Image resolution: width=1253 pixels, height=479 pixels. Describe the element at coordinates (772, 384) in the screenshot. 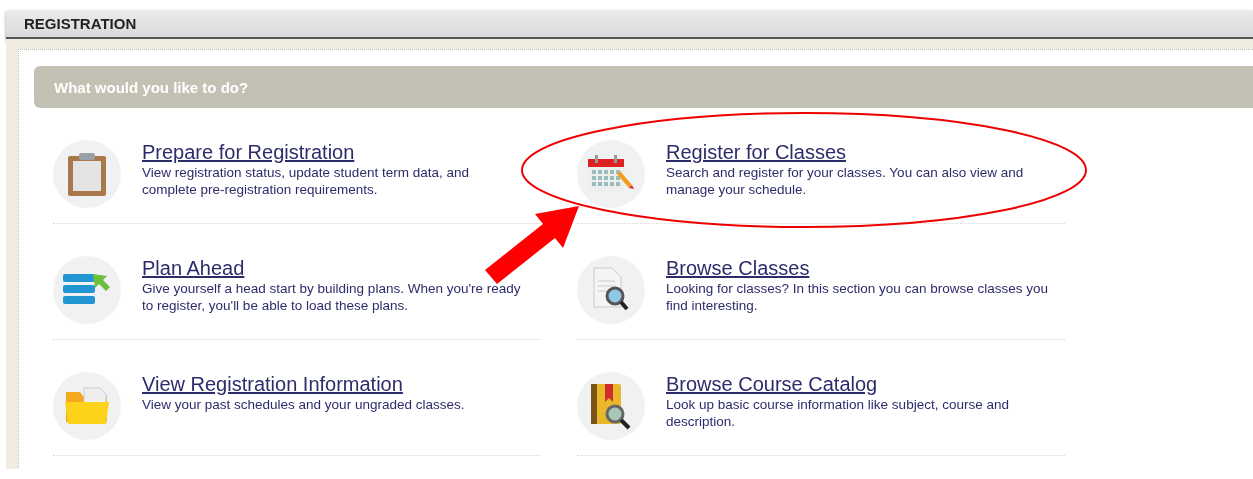

I see `option-link: Browse Course Catalog` at that location.